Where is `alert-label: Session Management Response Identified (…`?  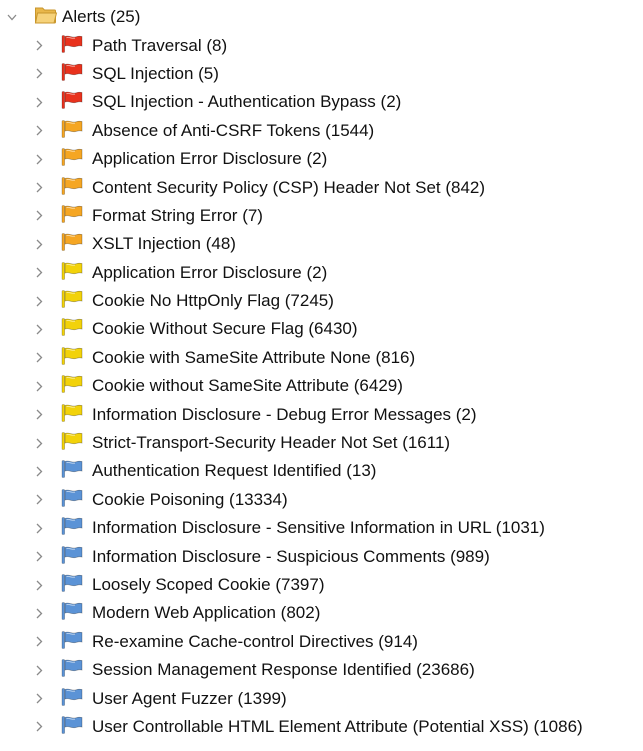
alert-label: Session Management Response Identified (… is located at coordinates (283, 670).